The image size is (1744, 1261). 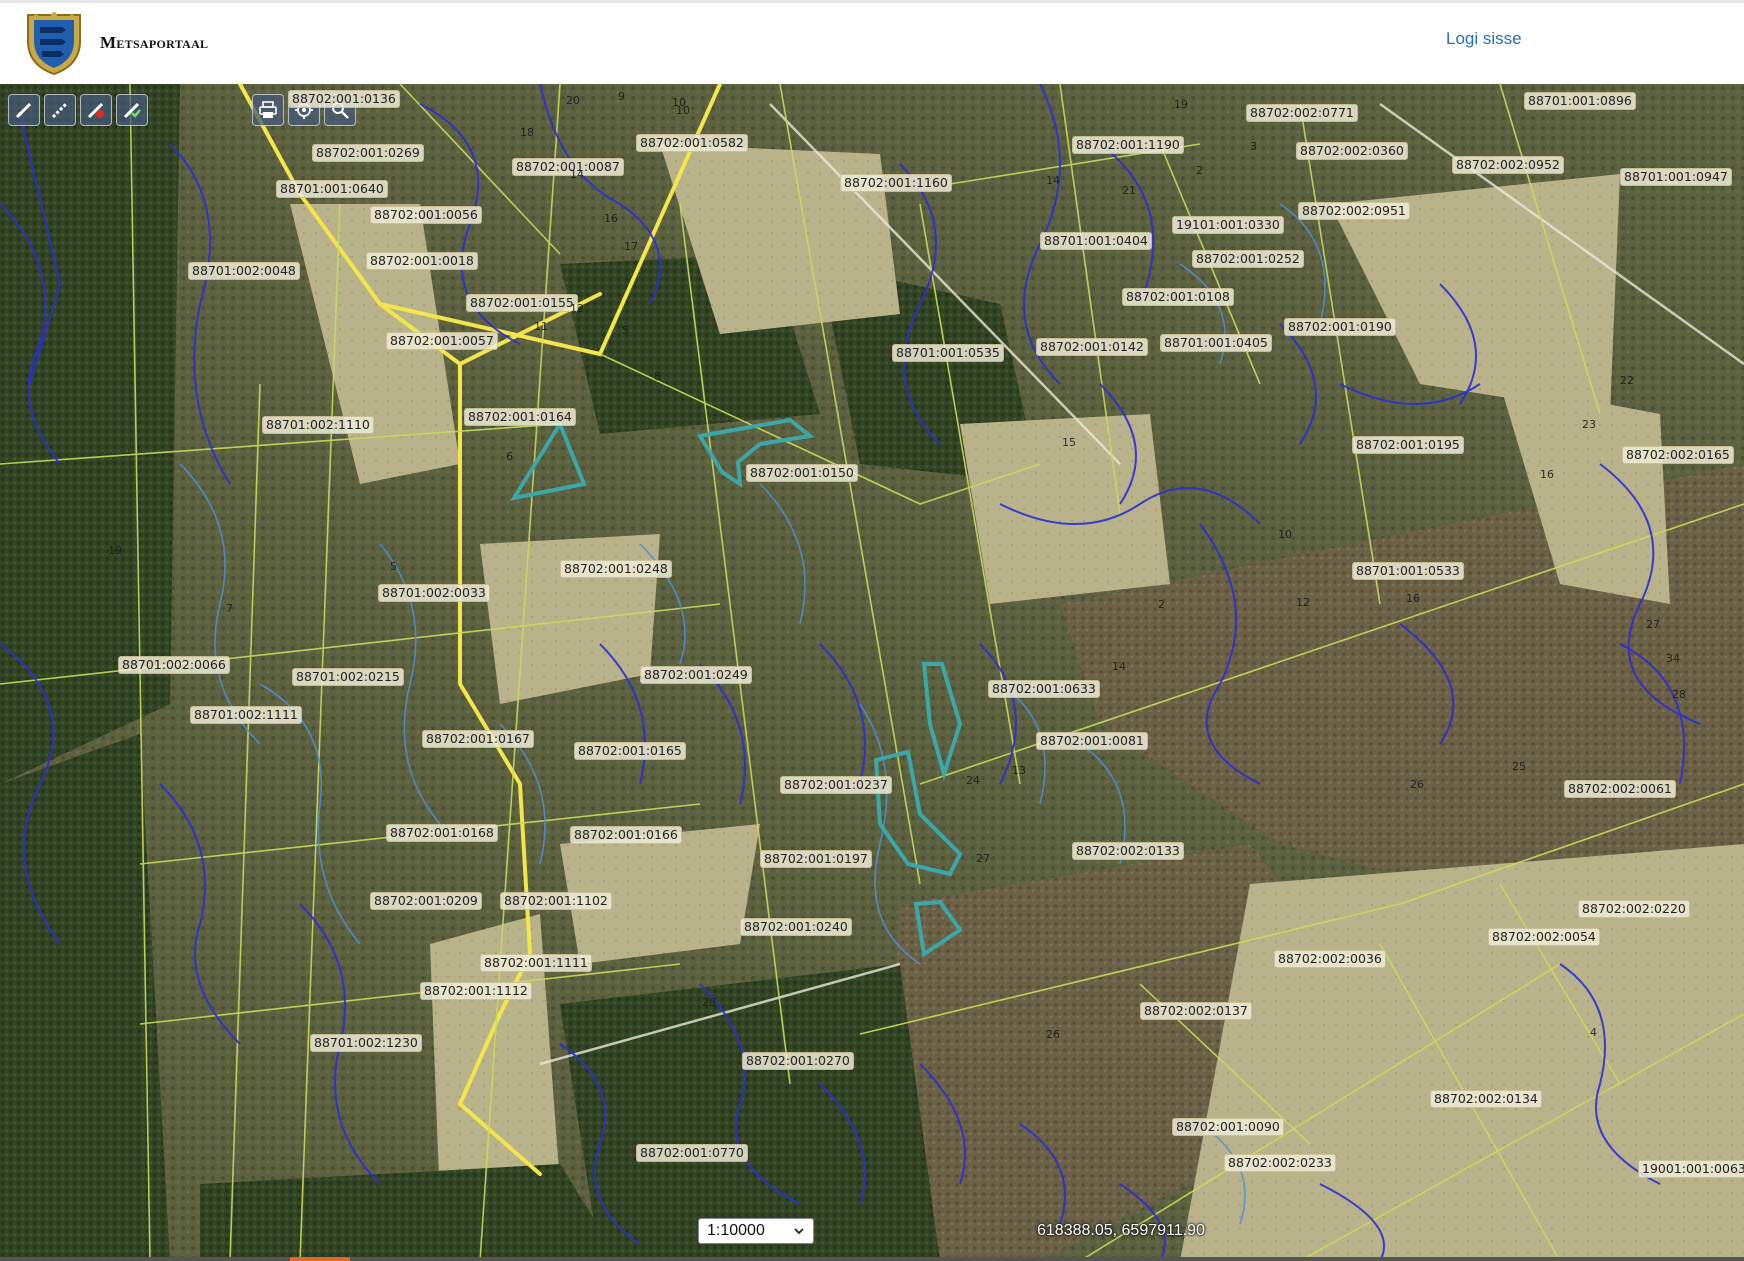 What do you see at coordinates (631, 246) in the screenshot?
I see `compartment-number: 17` at bounding box center [631, 246].